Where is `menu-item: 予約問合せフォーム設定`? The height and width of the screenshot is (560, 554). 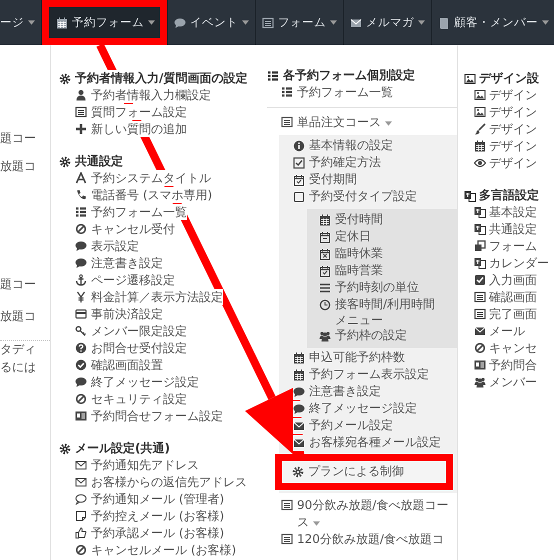
menu-item: 予約問合せフォーム設定 is located at coordinates (149, 416).